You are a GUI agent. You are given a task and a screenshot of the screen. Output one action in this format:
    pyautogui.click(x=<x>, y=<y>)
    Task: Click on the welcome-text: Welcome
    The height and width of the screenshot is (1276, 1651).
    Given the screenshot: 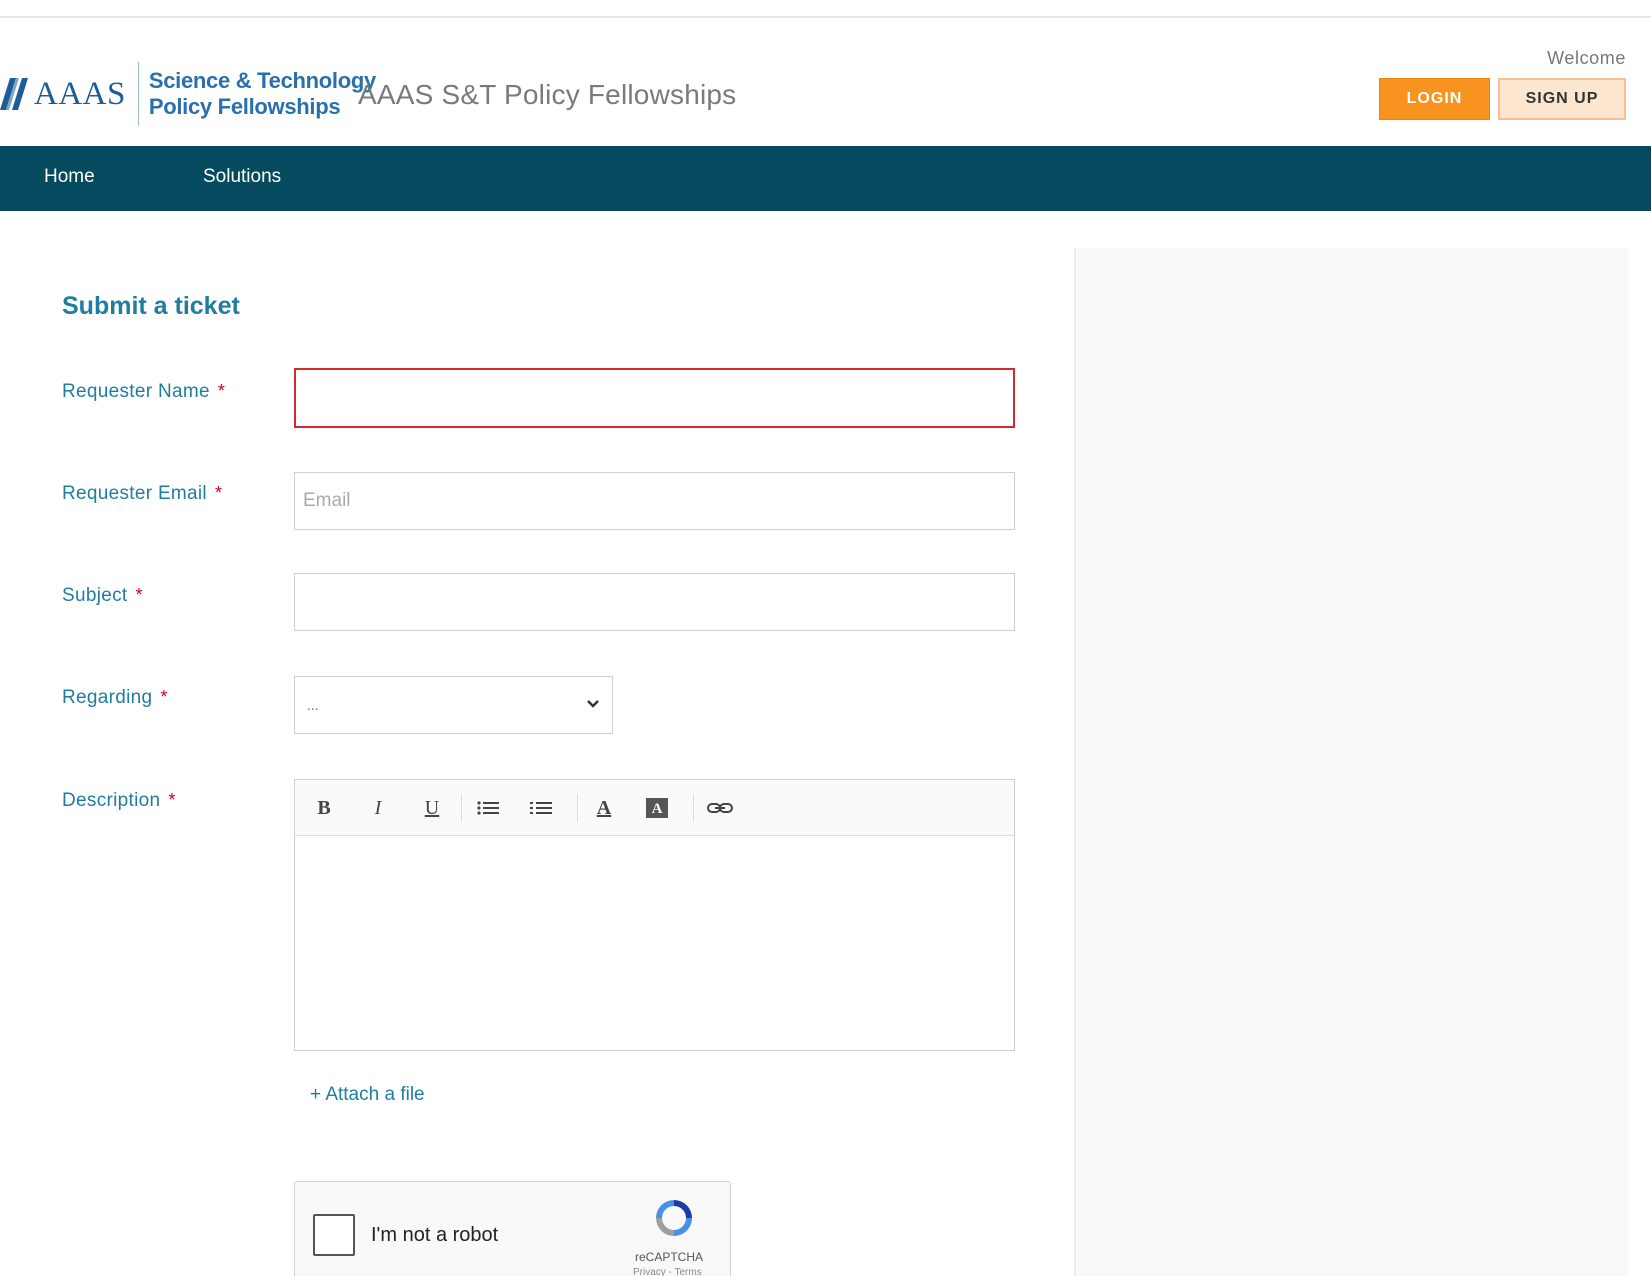 What is the action you would take?
    pyautogui.click(x=1586, y=58)
    